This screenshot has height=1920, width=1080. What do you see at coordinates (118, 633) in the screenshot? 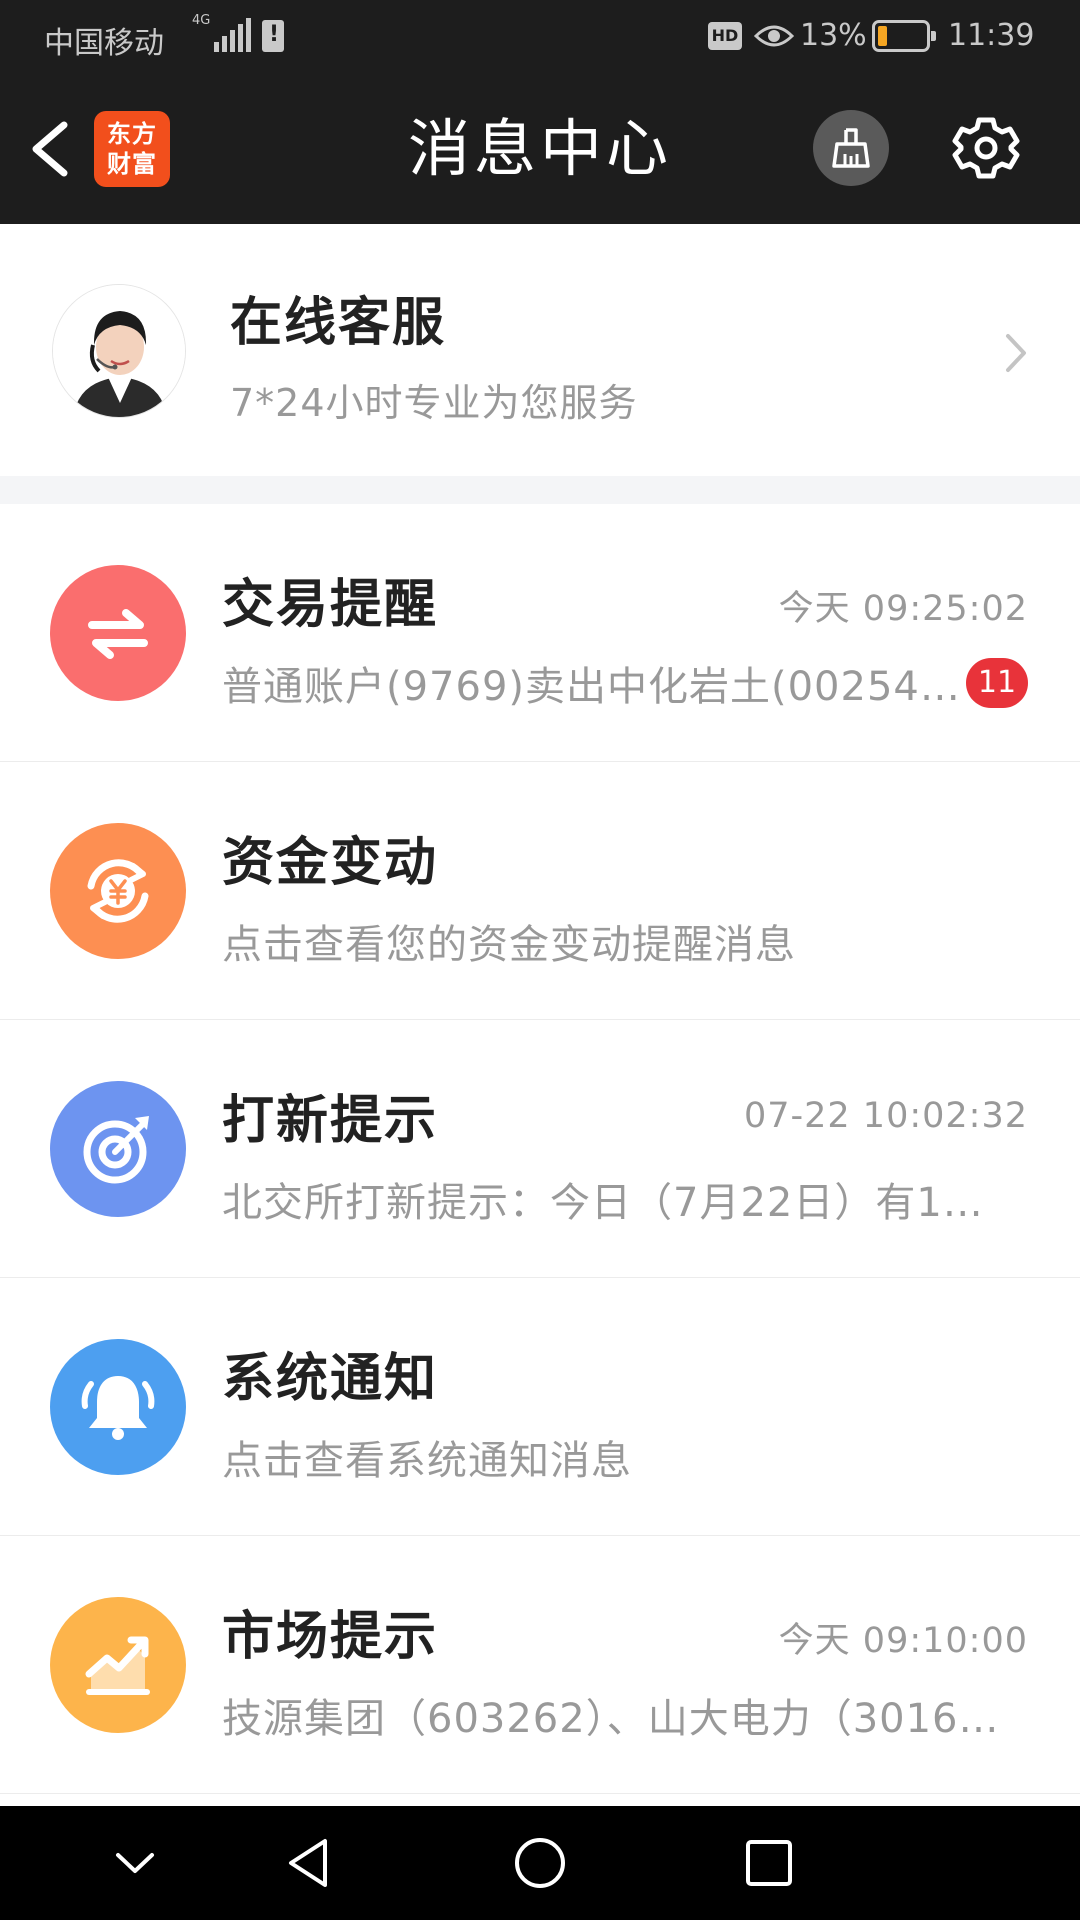
I see `exchange-arrows-icon` at bounding box center [118, 633].